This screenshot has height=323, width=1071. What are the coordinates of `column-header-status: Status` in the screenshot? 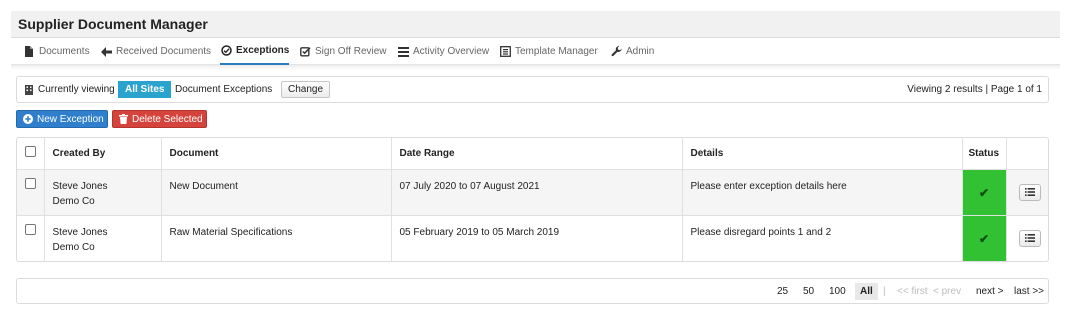 It's located at (984, 154).